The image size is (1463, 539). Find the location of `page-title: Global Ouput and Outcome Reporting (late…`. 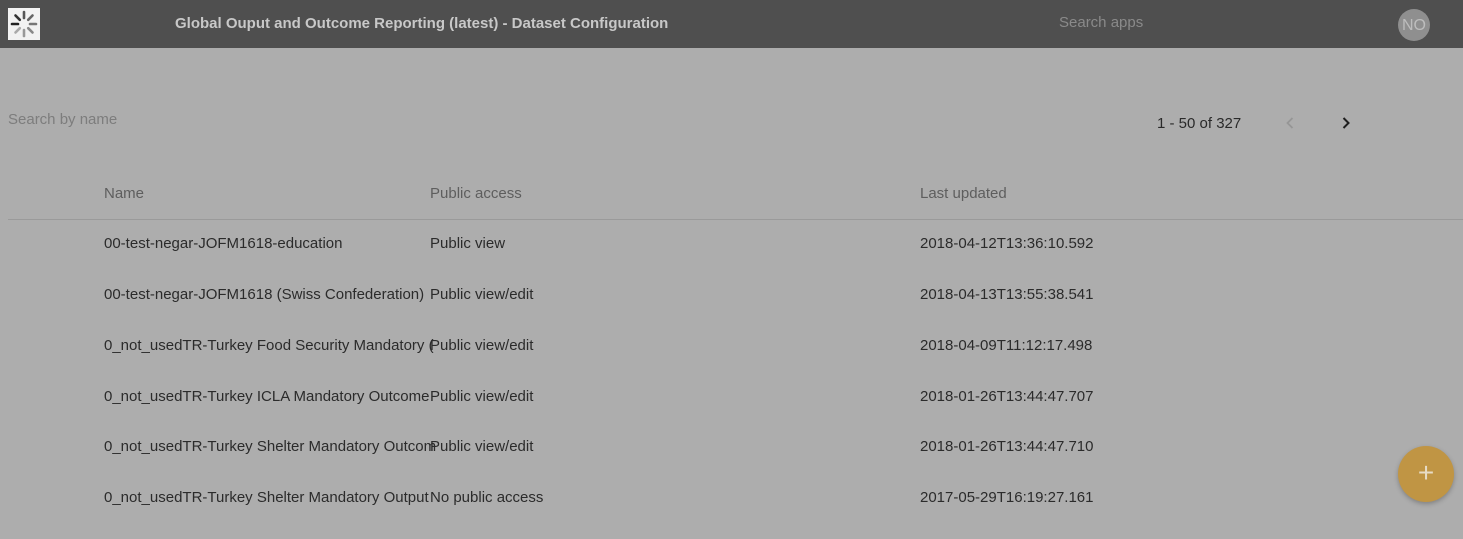

page-title: Global Ouput and Outcome Reporting (late… is located at coordinates (422, 23).